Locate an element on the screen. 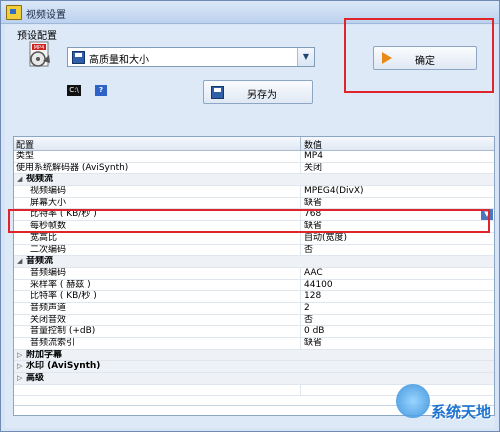 The image size is (500, 432). grid-row-key: 二次编码 is located at coordinates (48, 249).